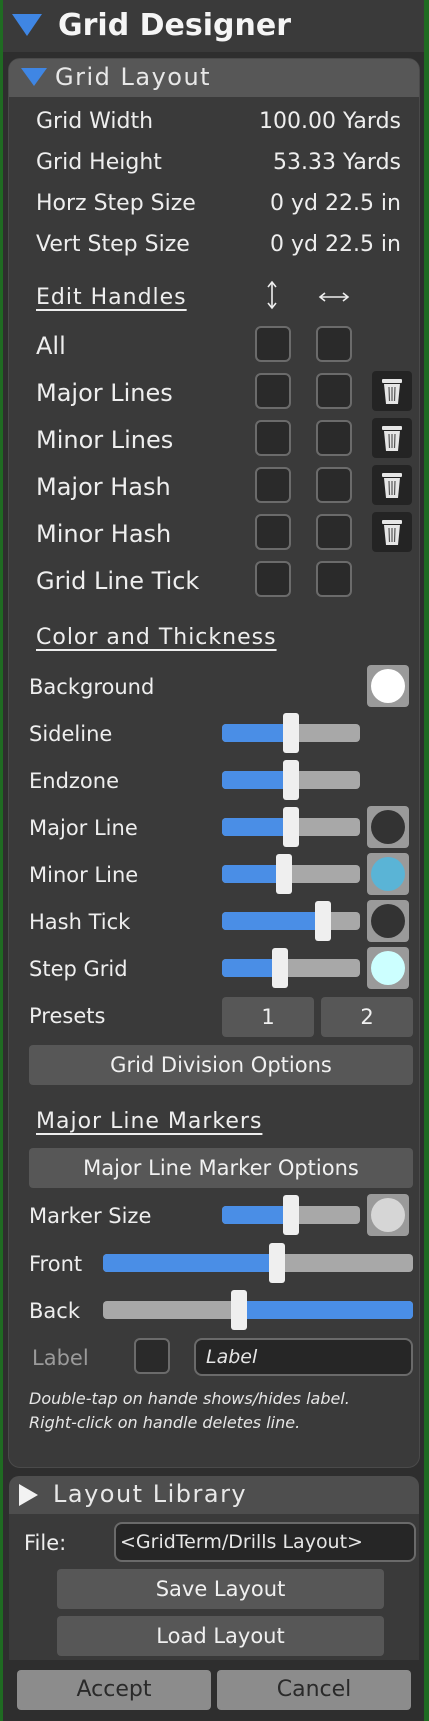 The height and width of the screenshot is (1721, 429). I want to click on back-label: Back, so click(54, 1311).